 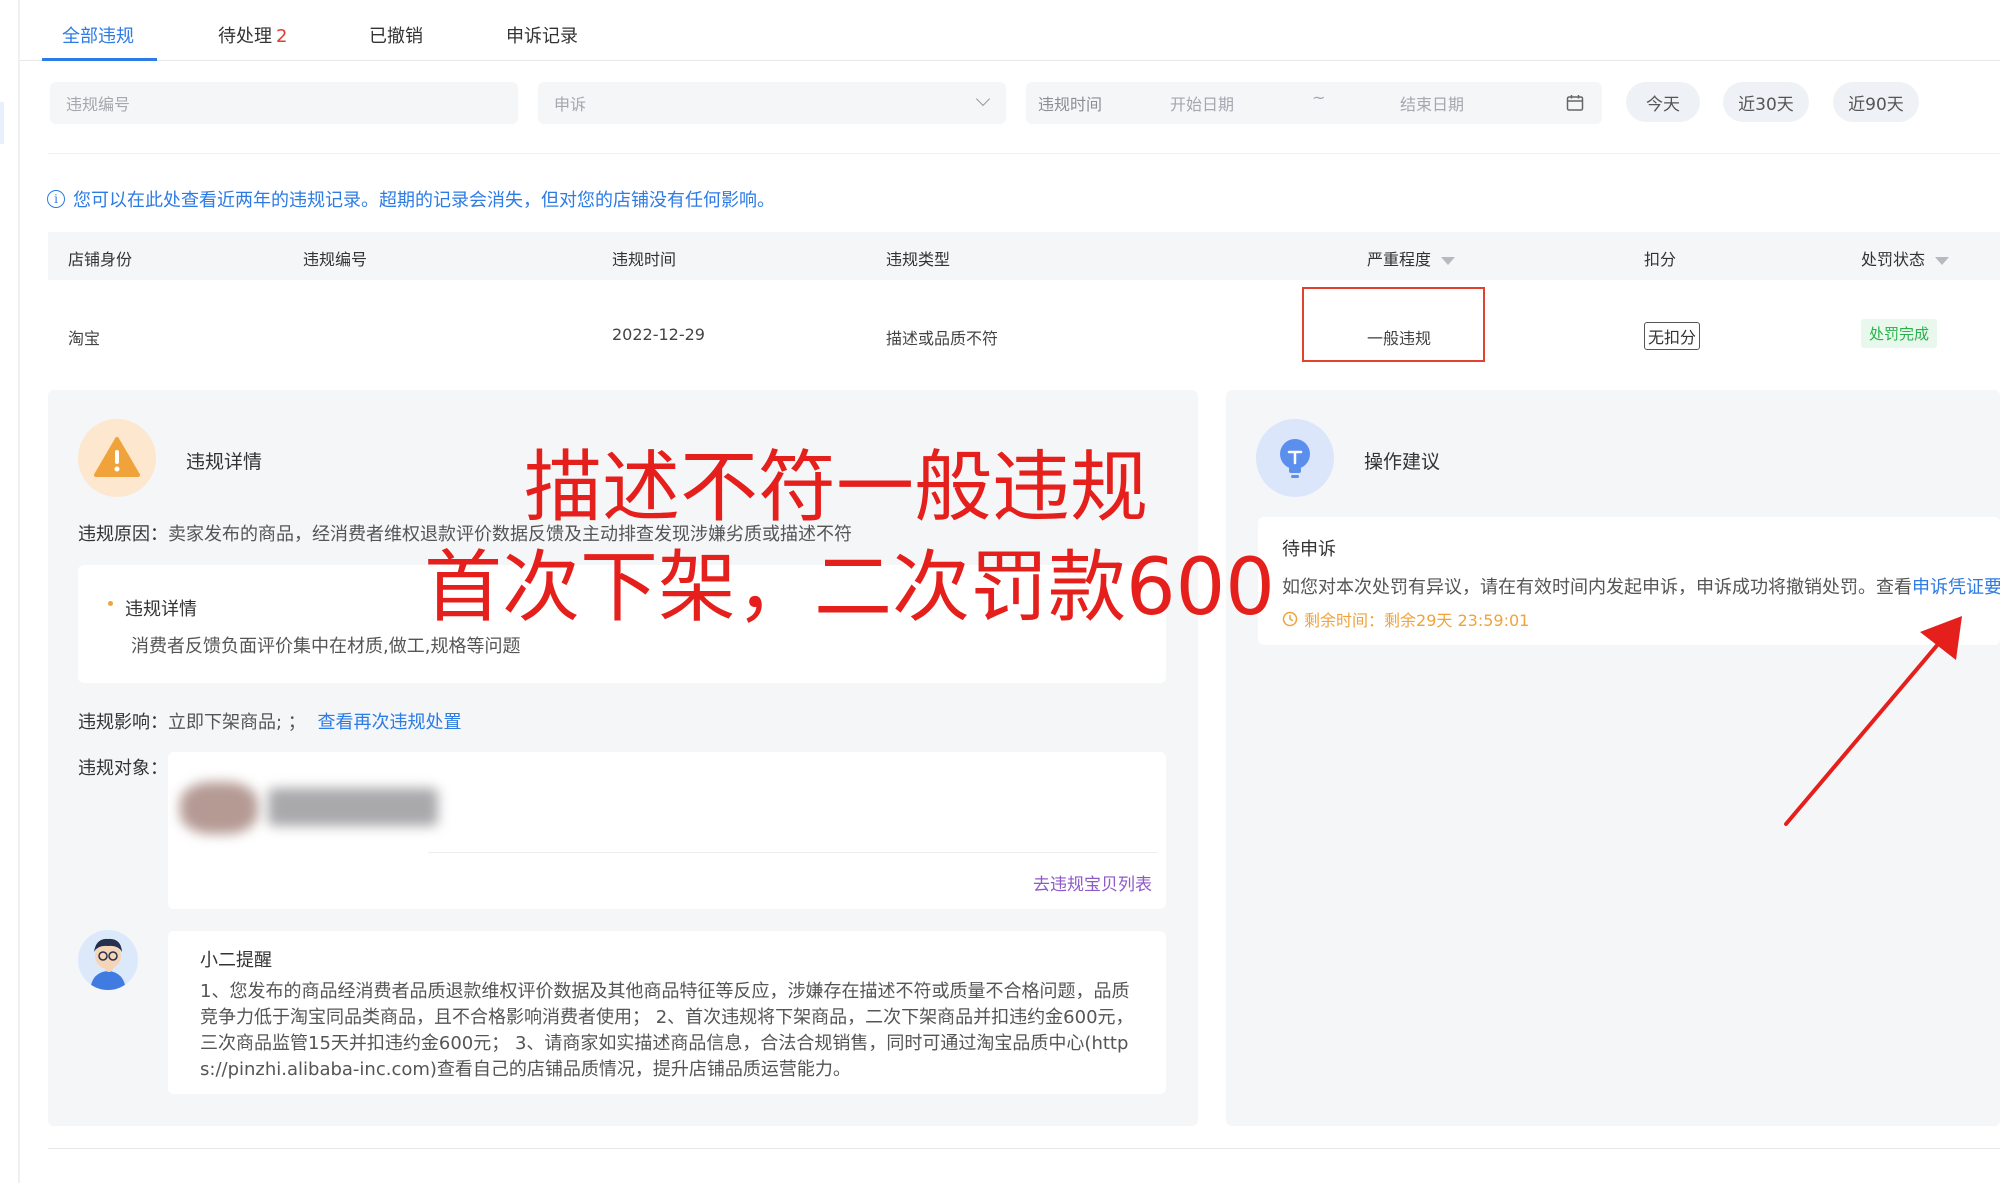 I want to click on col-violation-time: 违规时间, so click(x=644, y=259).